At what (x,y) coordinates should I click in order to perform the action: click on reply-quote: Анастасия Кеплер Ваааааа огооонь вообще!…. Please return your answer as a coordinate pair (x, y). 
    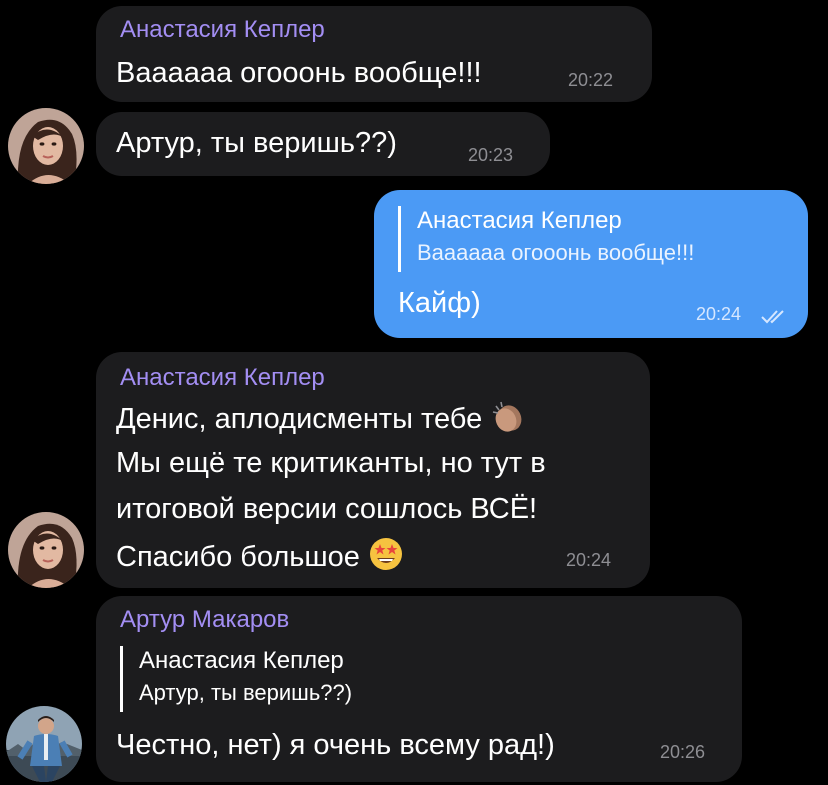
    Looking at the image, I should click on (546, 239).